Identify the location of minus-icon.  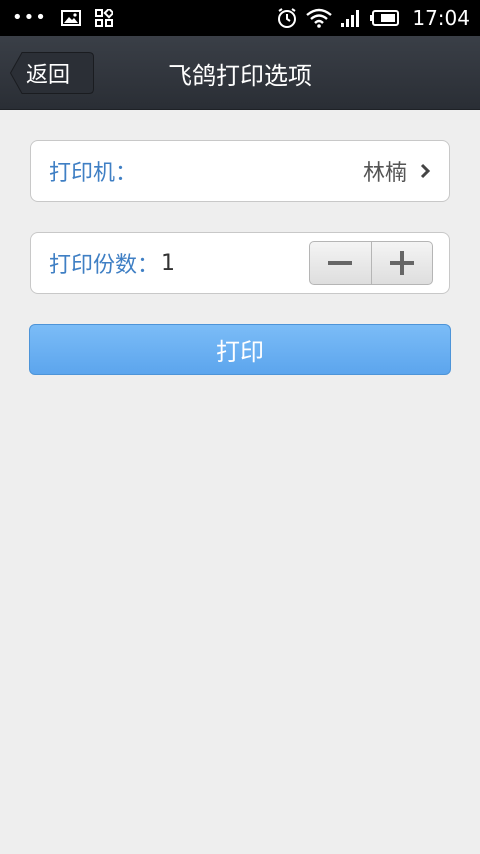
(340, 263).